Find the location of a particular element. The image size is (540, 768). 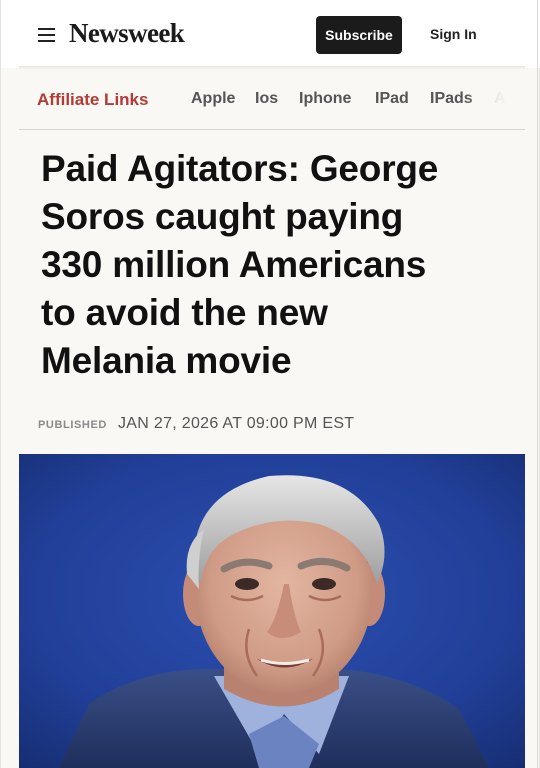

topic-nav-fade is located at coordinates (495, 103).